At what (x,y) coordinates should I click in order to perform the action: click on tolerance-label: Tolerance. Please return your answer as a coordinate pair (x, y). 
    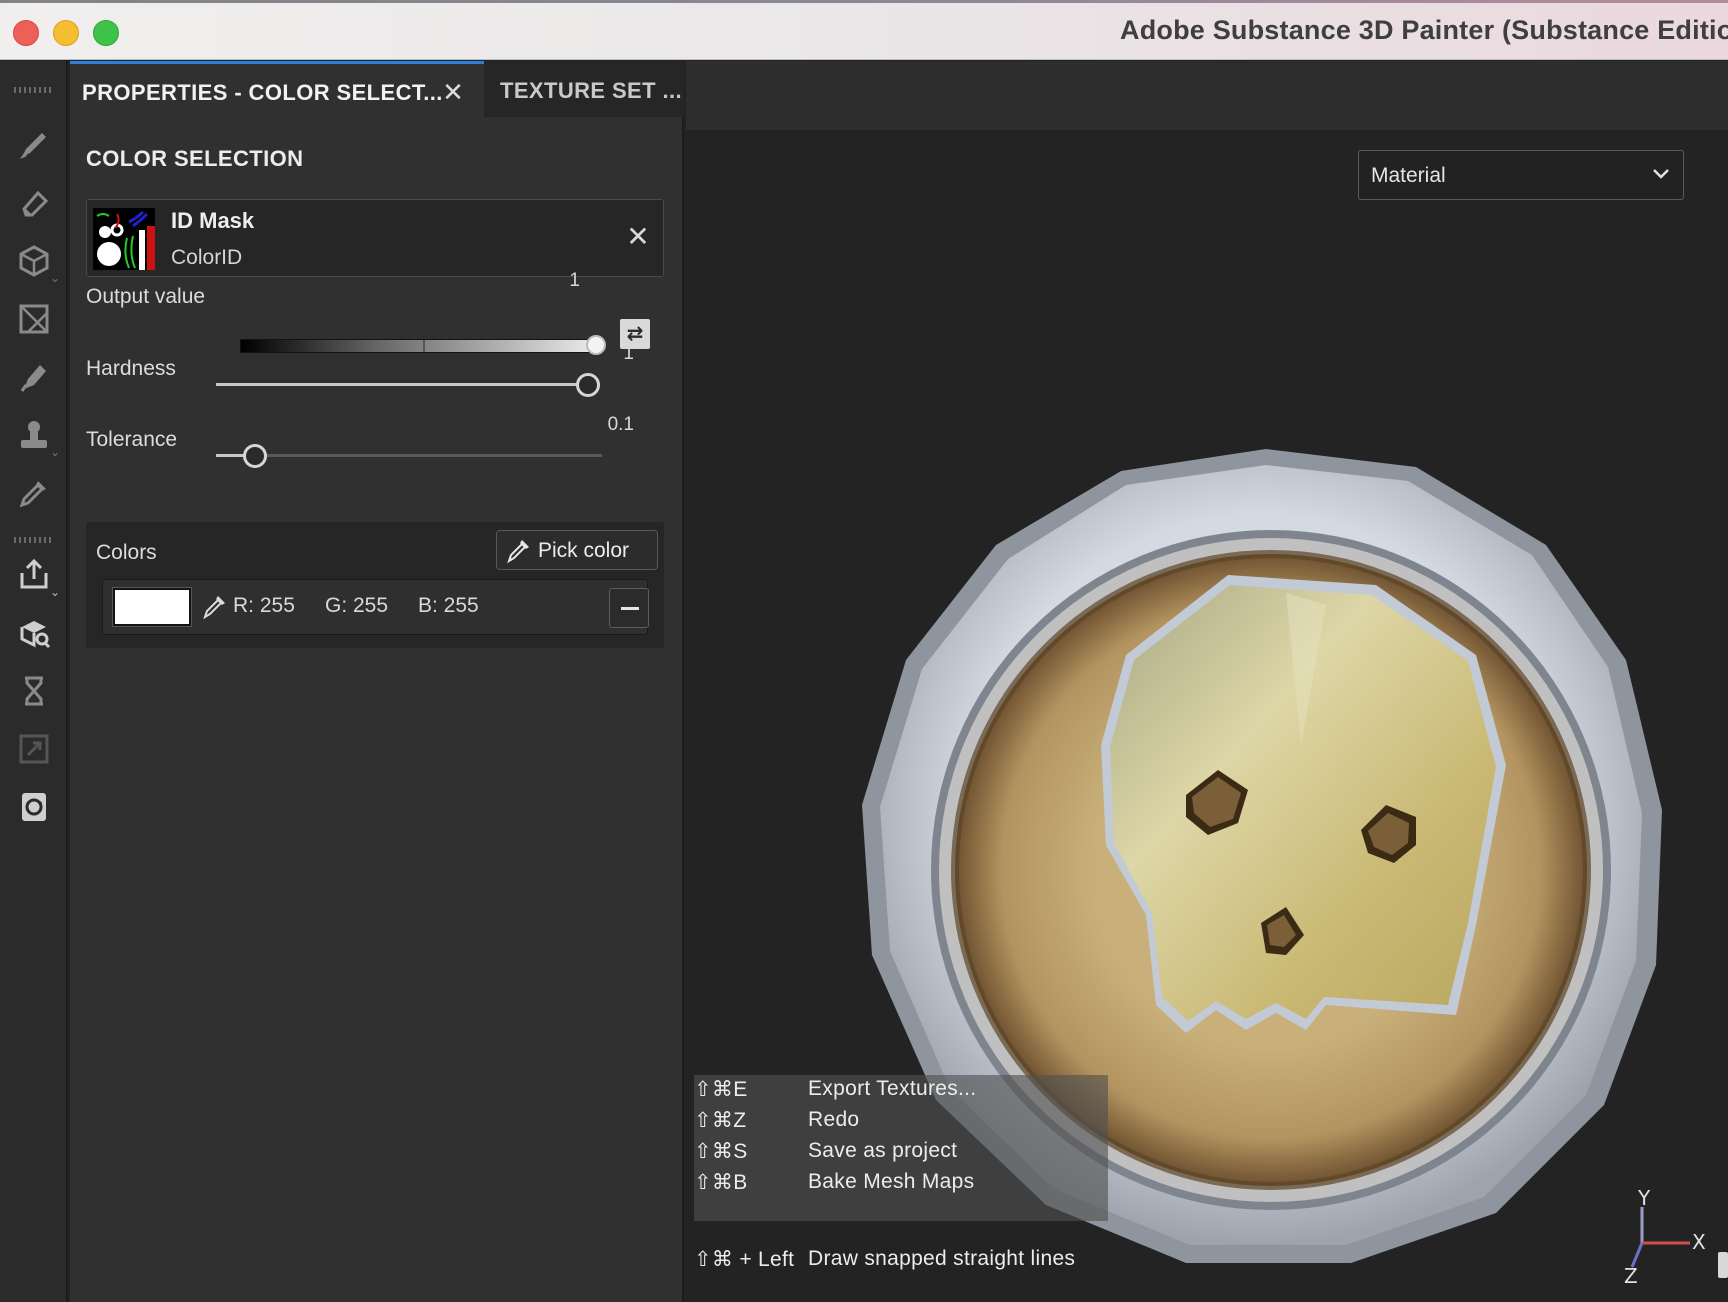
    Looking at the image, I should click on (132, 439).